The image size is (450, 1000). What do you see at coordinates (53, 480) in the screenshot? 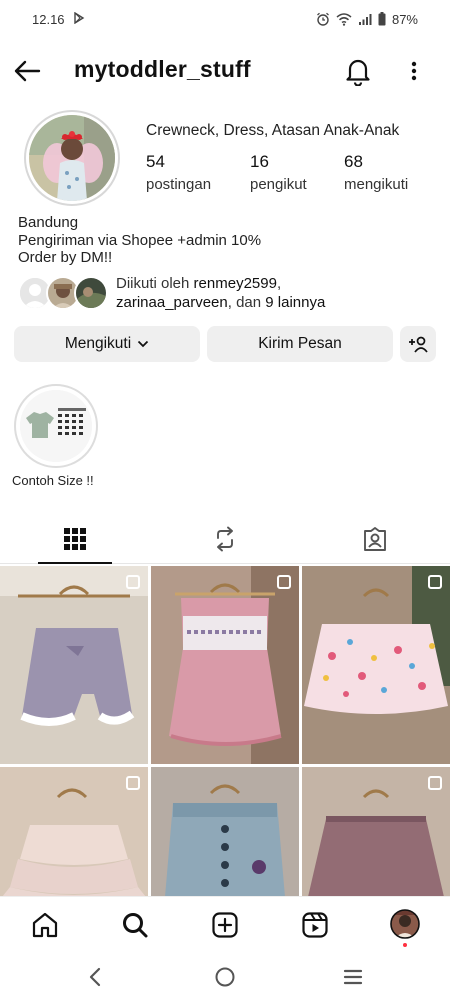
I see `story-highlight-label: Contoh Size !!` at bounding box center [53, 480].